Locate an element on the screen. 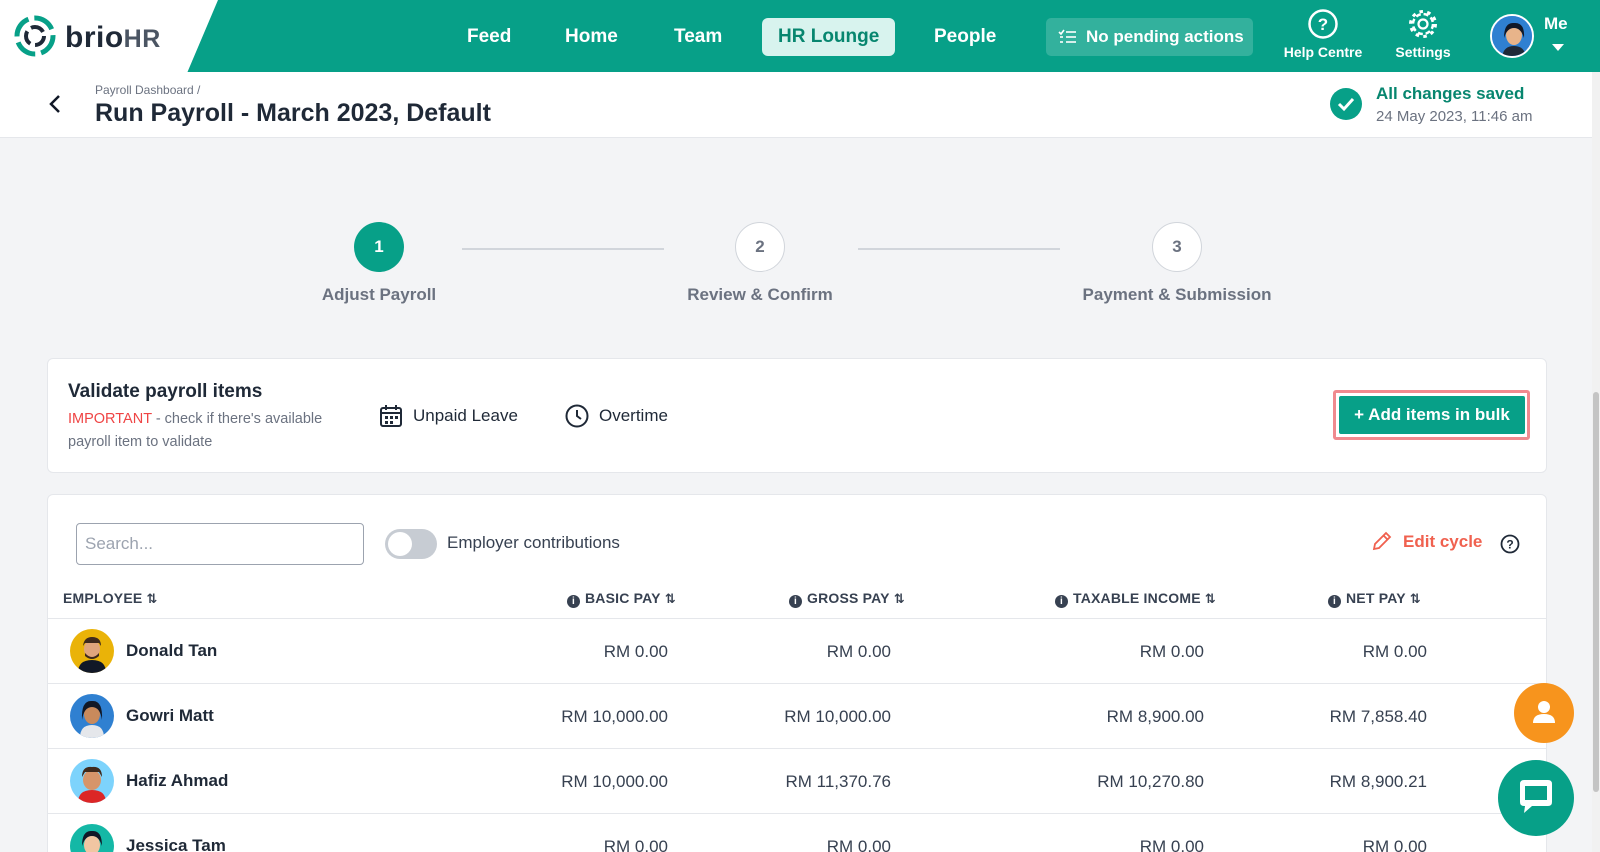  user-avatar is located at coordinates (1512, 36).